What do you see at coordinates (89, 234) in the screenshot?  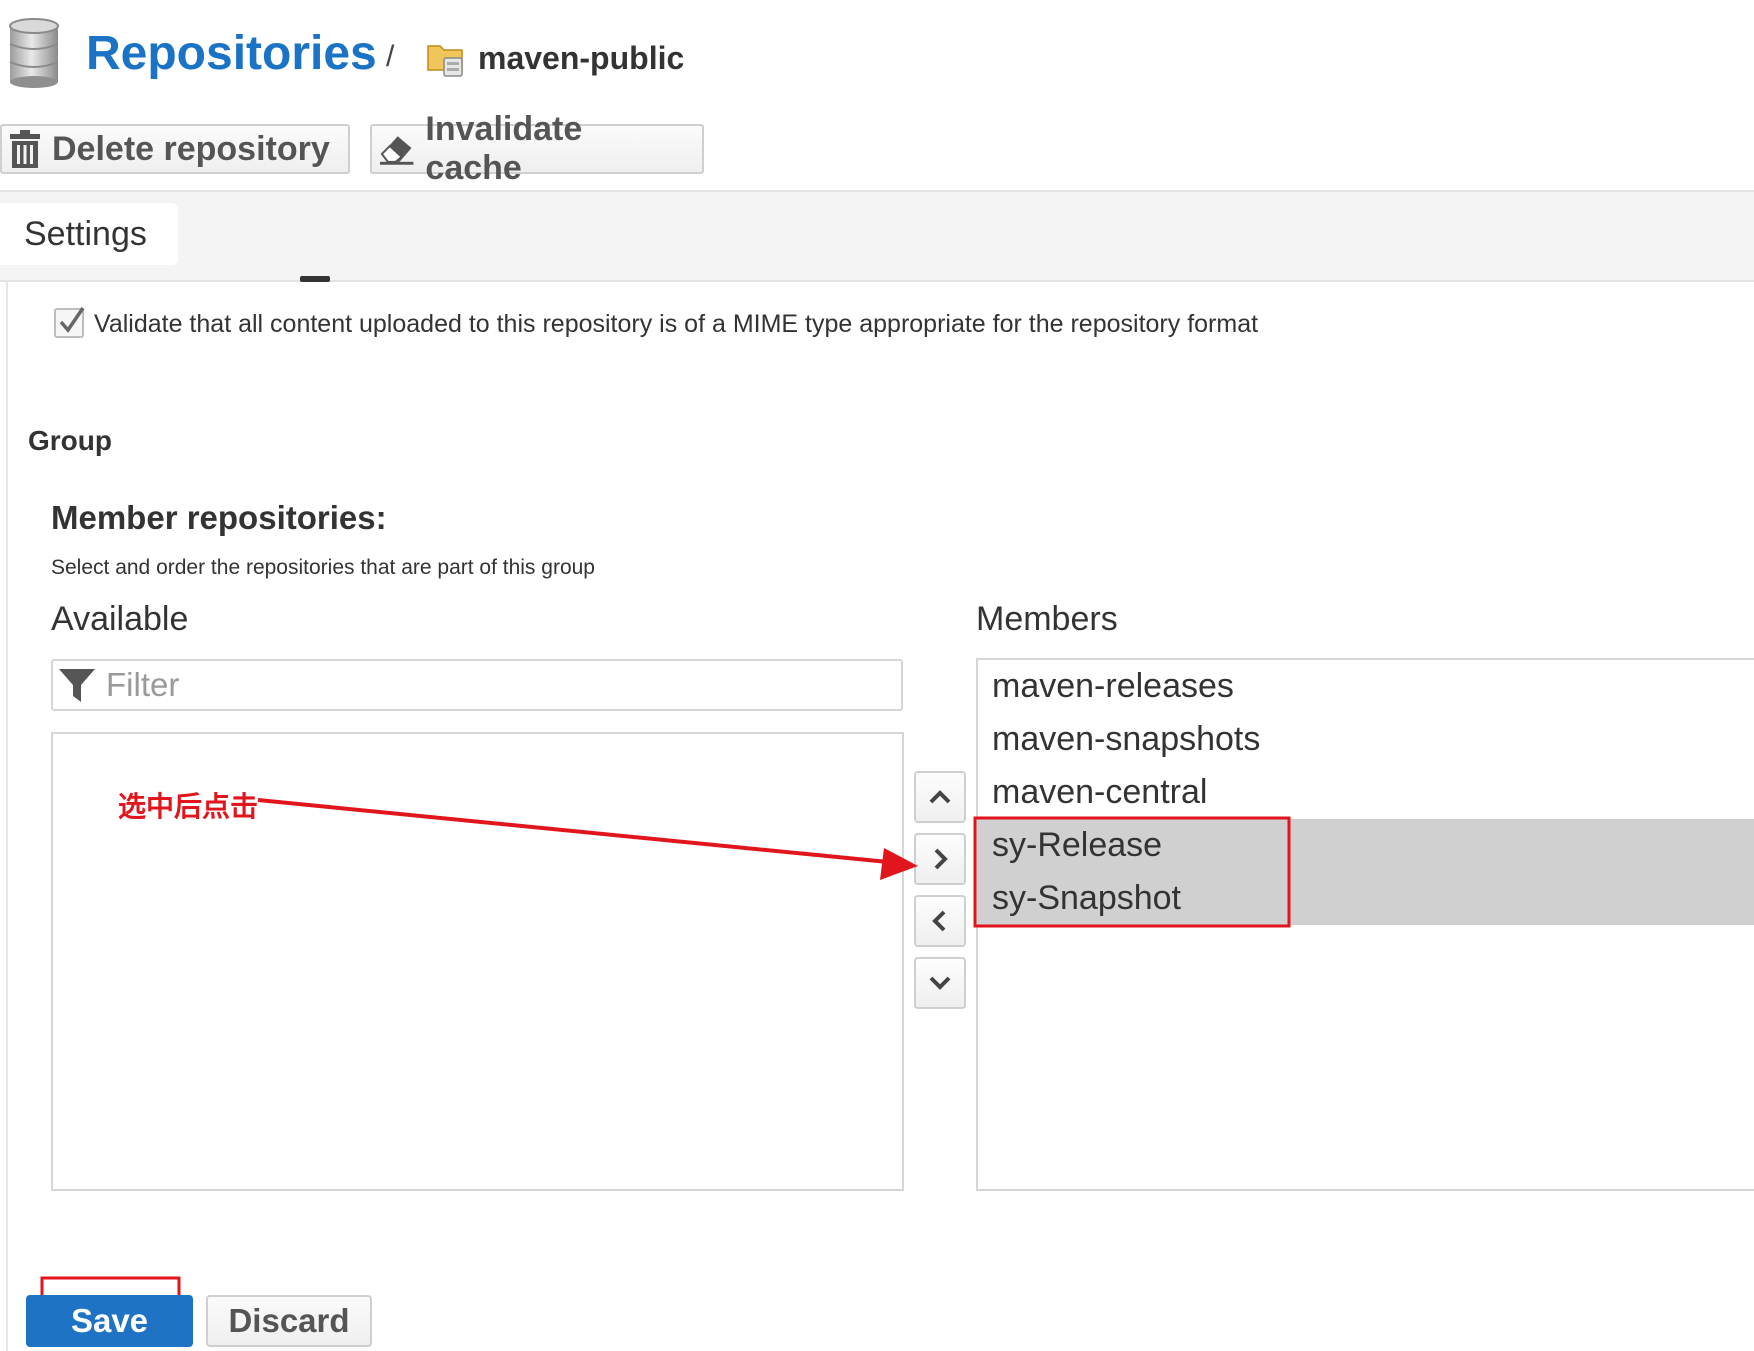 I see `tab-settings: Settings` at bounding box center [89, 234].